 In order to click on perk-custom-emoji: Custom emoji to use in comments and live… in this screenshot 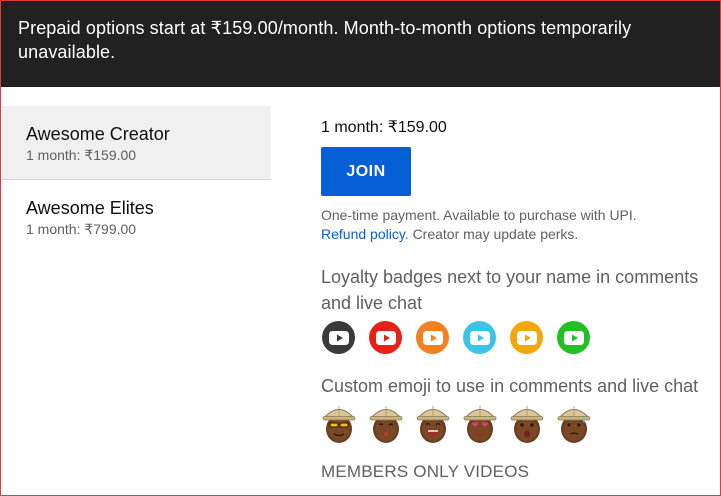, I will do `click(516, 409)`.